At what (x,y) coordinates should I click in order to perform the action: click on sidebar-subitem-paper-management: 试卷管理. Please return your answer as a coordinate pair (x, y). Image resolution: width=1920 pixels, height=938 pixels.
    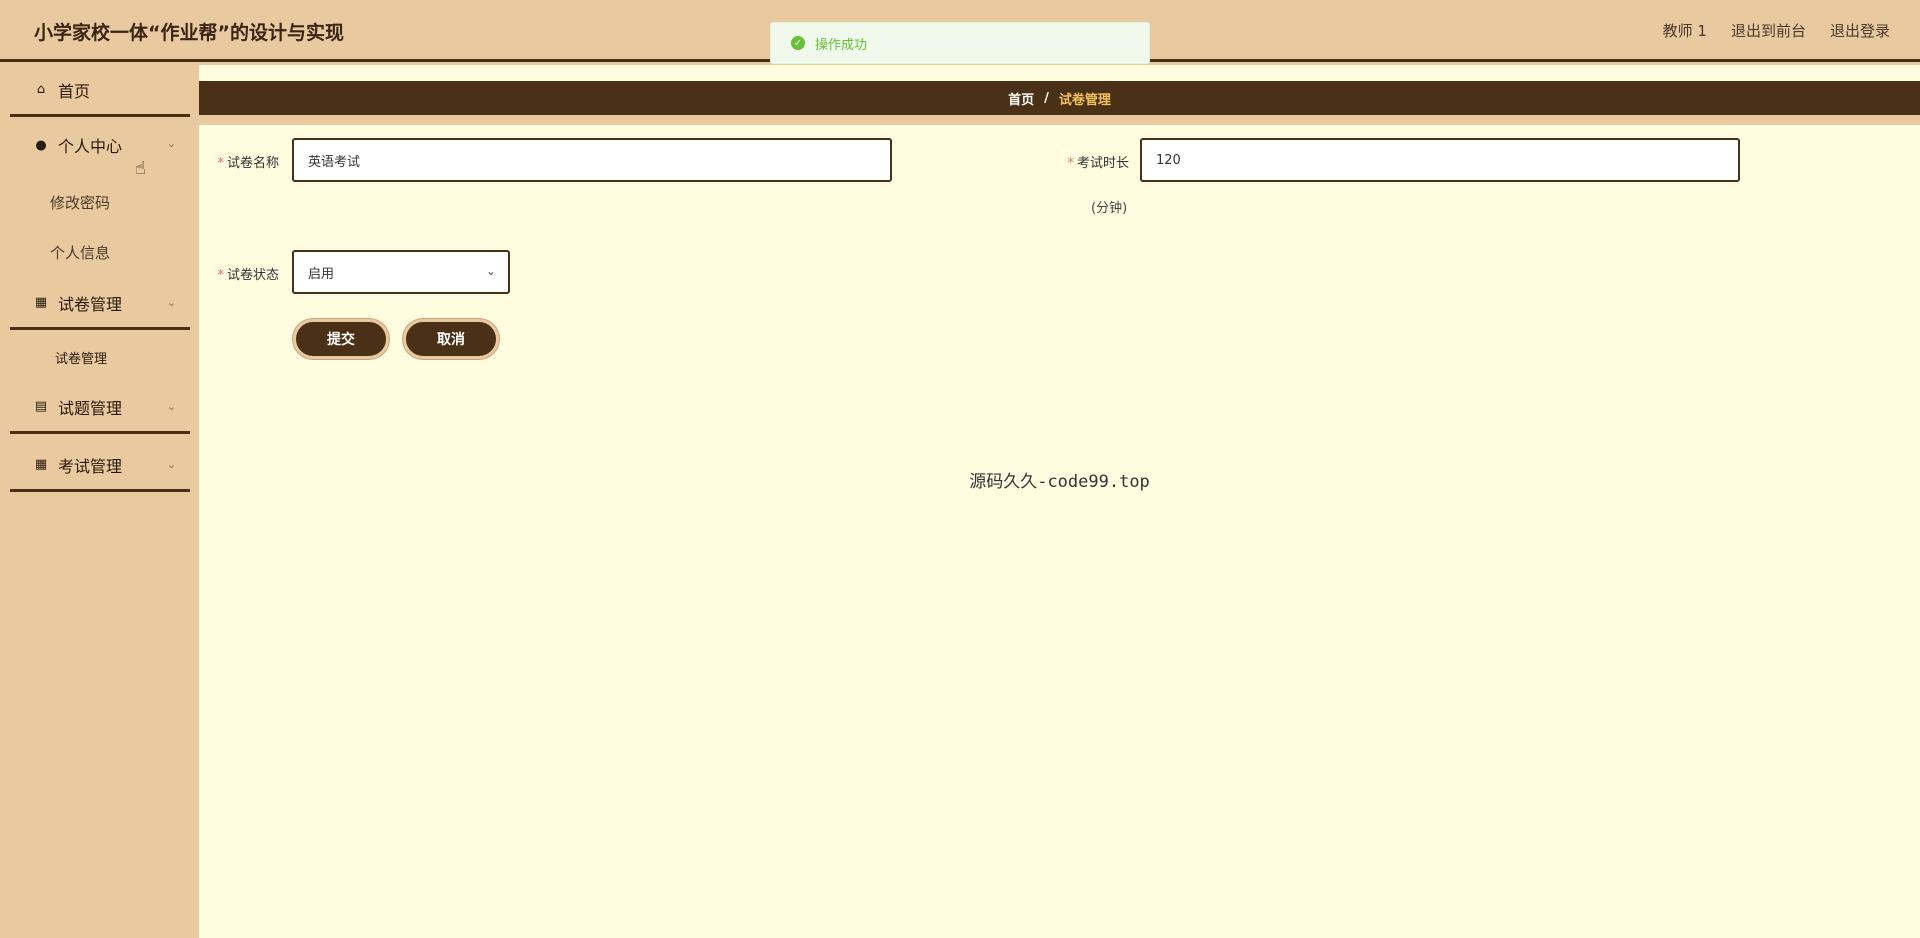
    Looking at the image, I should click on (81, 357).